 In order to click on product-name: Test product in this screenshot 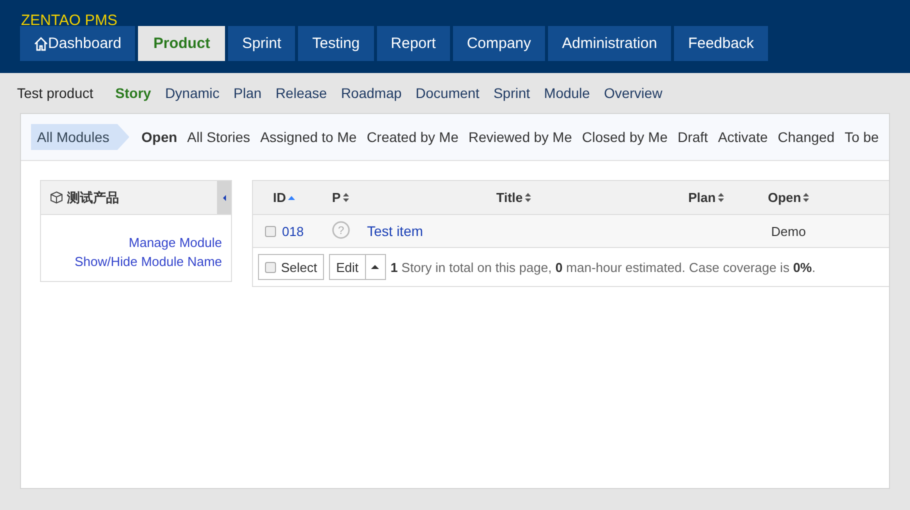, I will do `click(55, 93)`.